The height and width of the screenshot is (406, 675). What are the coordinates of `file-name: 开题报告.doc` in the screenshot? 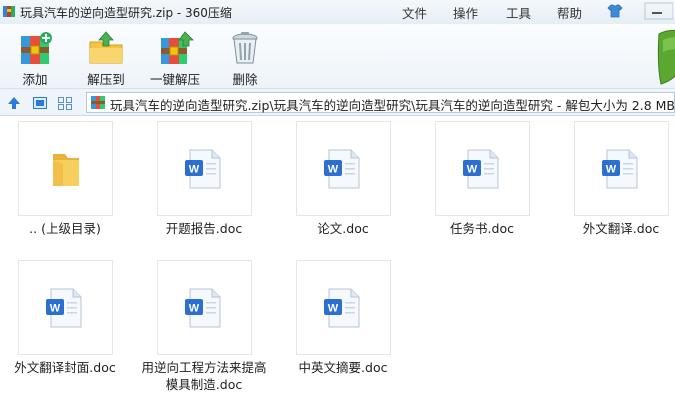 It's located at (204, 228).